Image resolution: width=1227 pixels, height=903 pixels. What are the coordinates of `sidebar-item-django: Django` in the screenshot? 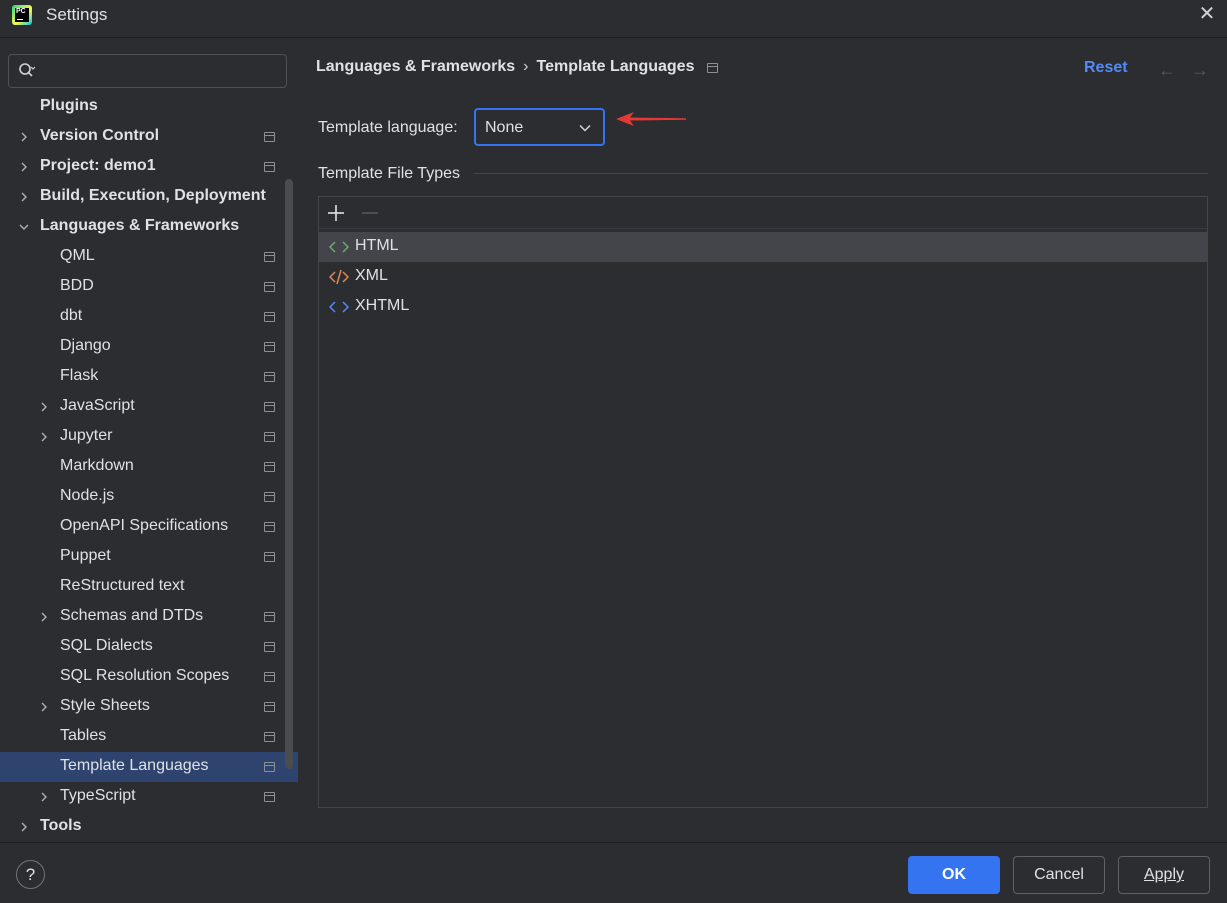 It's located at (149, 347).